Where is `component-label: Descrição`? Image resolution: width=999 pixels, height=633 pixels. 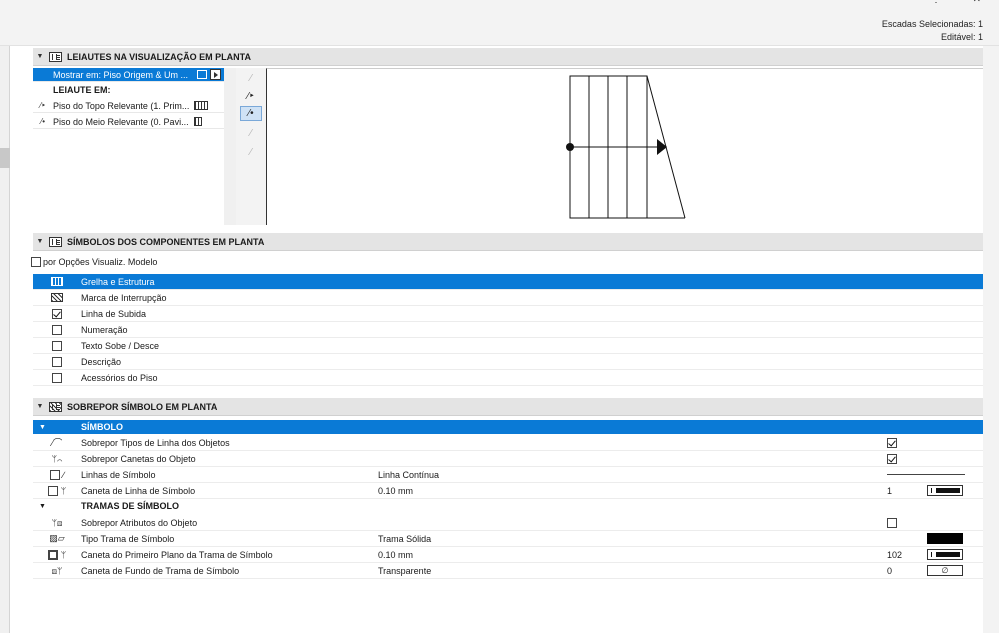 component-label: Descrição is located at coordinates (101, 361).